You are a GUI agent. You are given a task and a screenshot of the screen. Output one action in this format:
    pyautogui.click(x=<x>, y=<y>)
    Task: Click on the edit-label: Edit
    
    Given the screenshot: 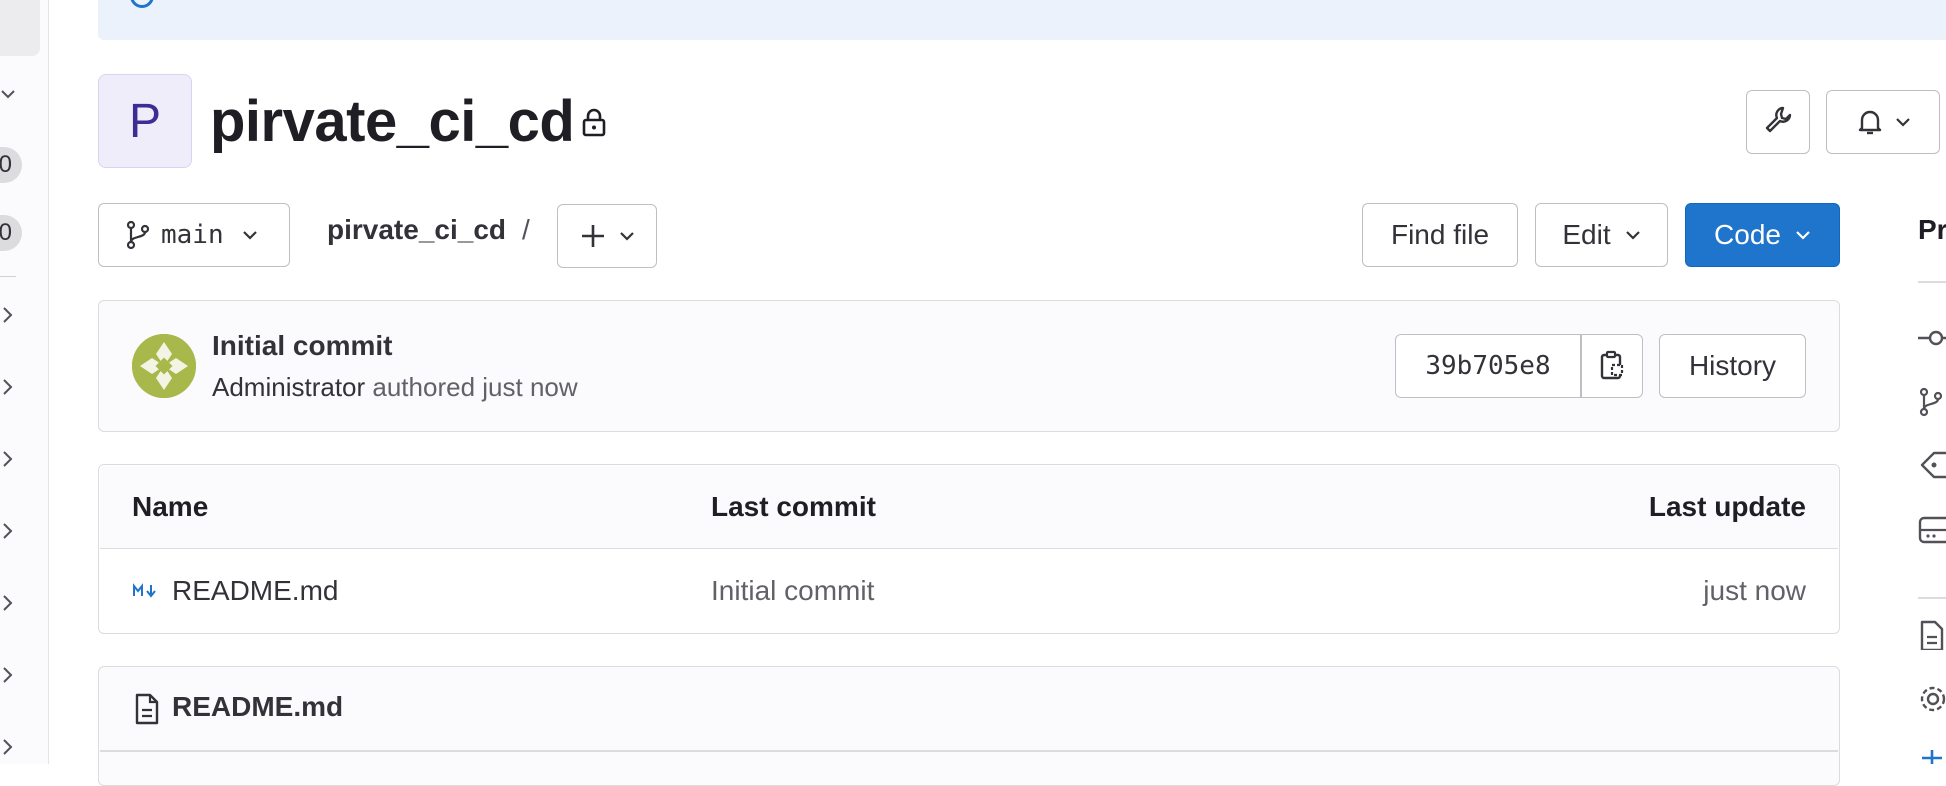 What is the action you would take?
    pyautogui.click(x=1586, y=234)
    